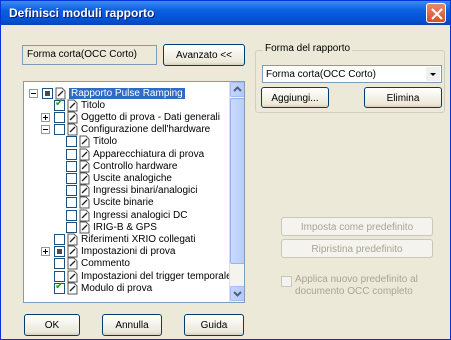 Image resolution: width=451 pixels, height=340 pixels. Describe the element at coordinates (321, 74) in the screenshot. I see `report-form-select-value: Forma corta(OCC Corto)` at that location.